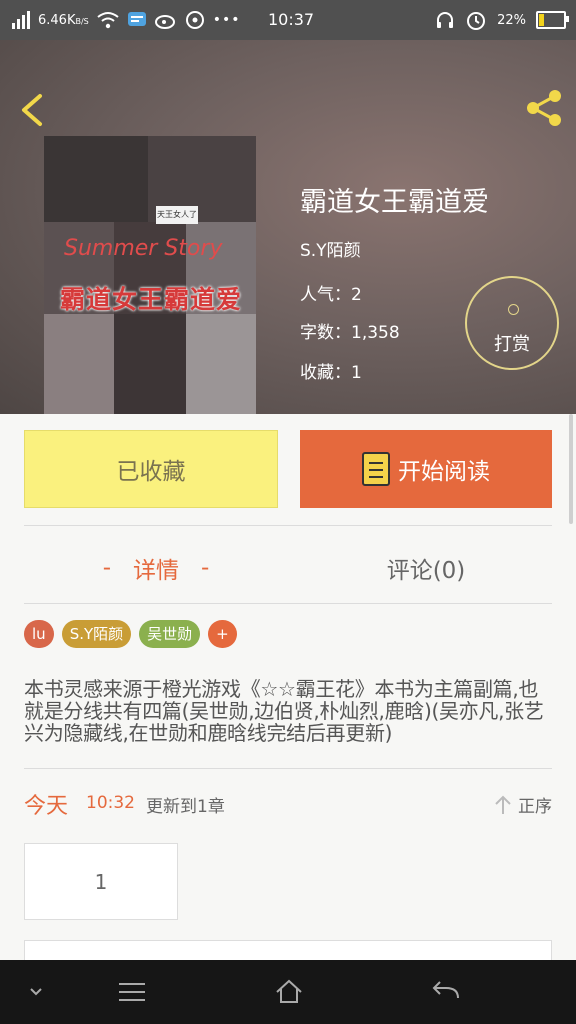 Image resolution: width=576 pixels, height=1024 pixels. I want to click on tab-comments: 评论(0), so click(426, 568).